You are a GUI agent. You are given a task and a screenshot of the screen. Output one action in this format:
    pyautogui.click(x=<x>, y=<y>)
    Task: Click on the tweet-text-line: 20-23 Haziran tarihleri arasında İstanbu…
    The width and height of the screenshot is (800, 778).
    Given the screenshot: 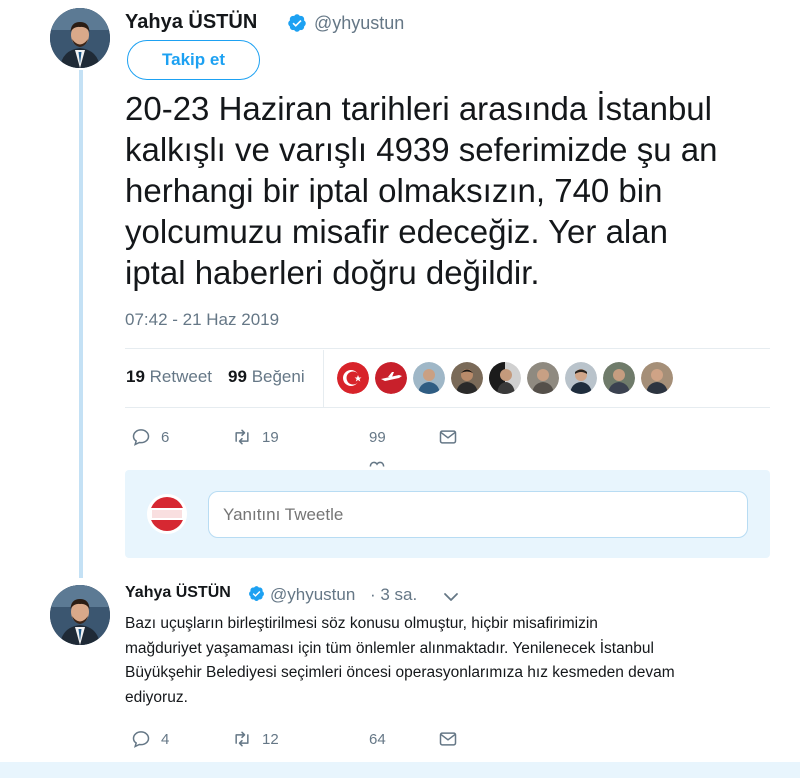 What is the action you would take?
    pyautogui.click(x=418, y=108)
    